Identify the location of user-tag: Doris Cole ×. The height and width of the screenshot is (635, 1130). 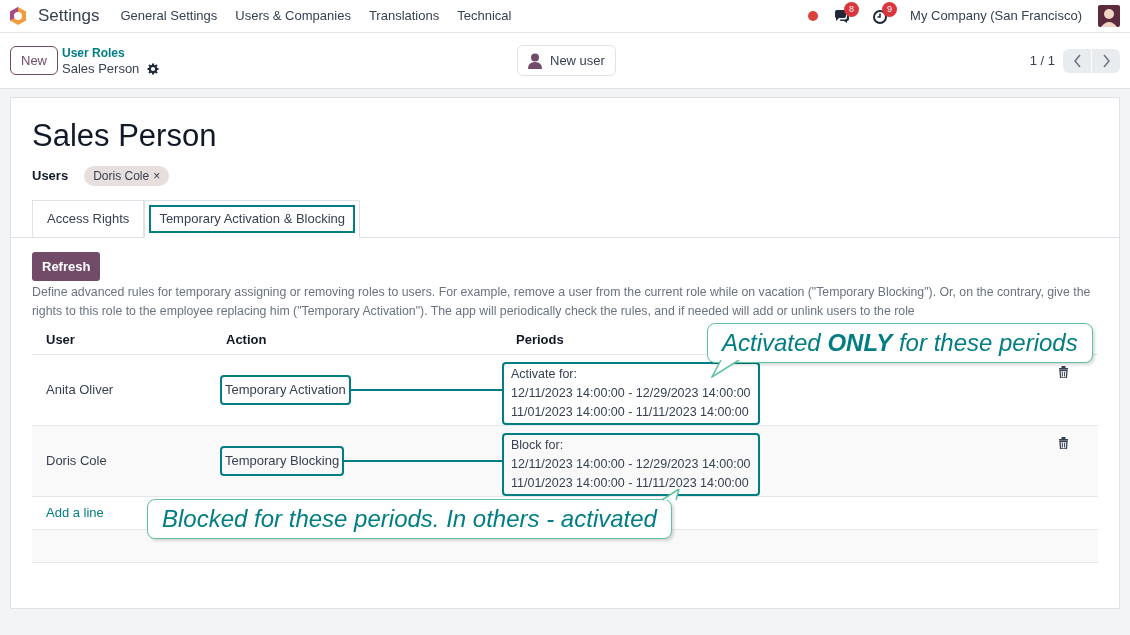
(127, 176).